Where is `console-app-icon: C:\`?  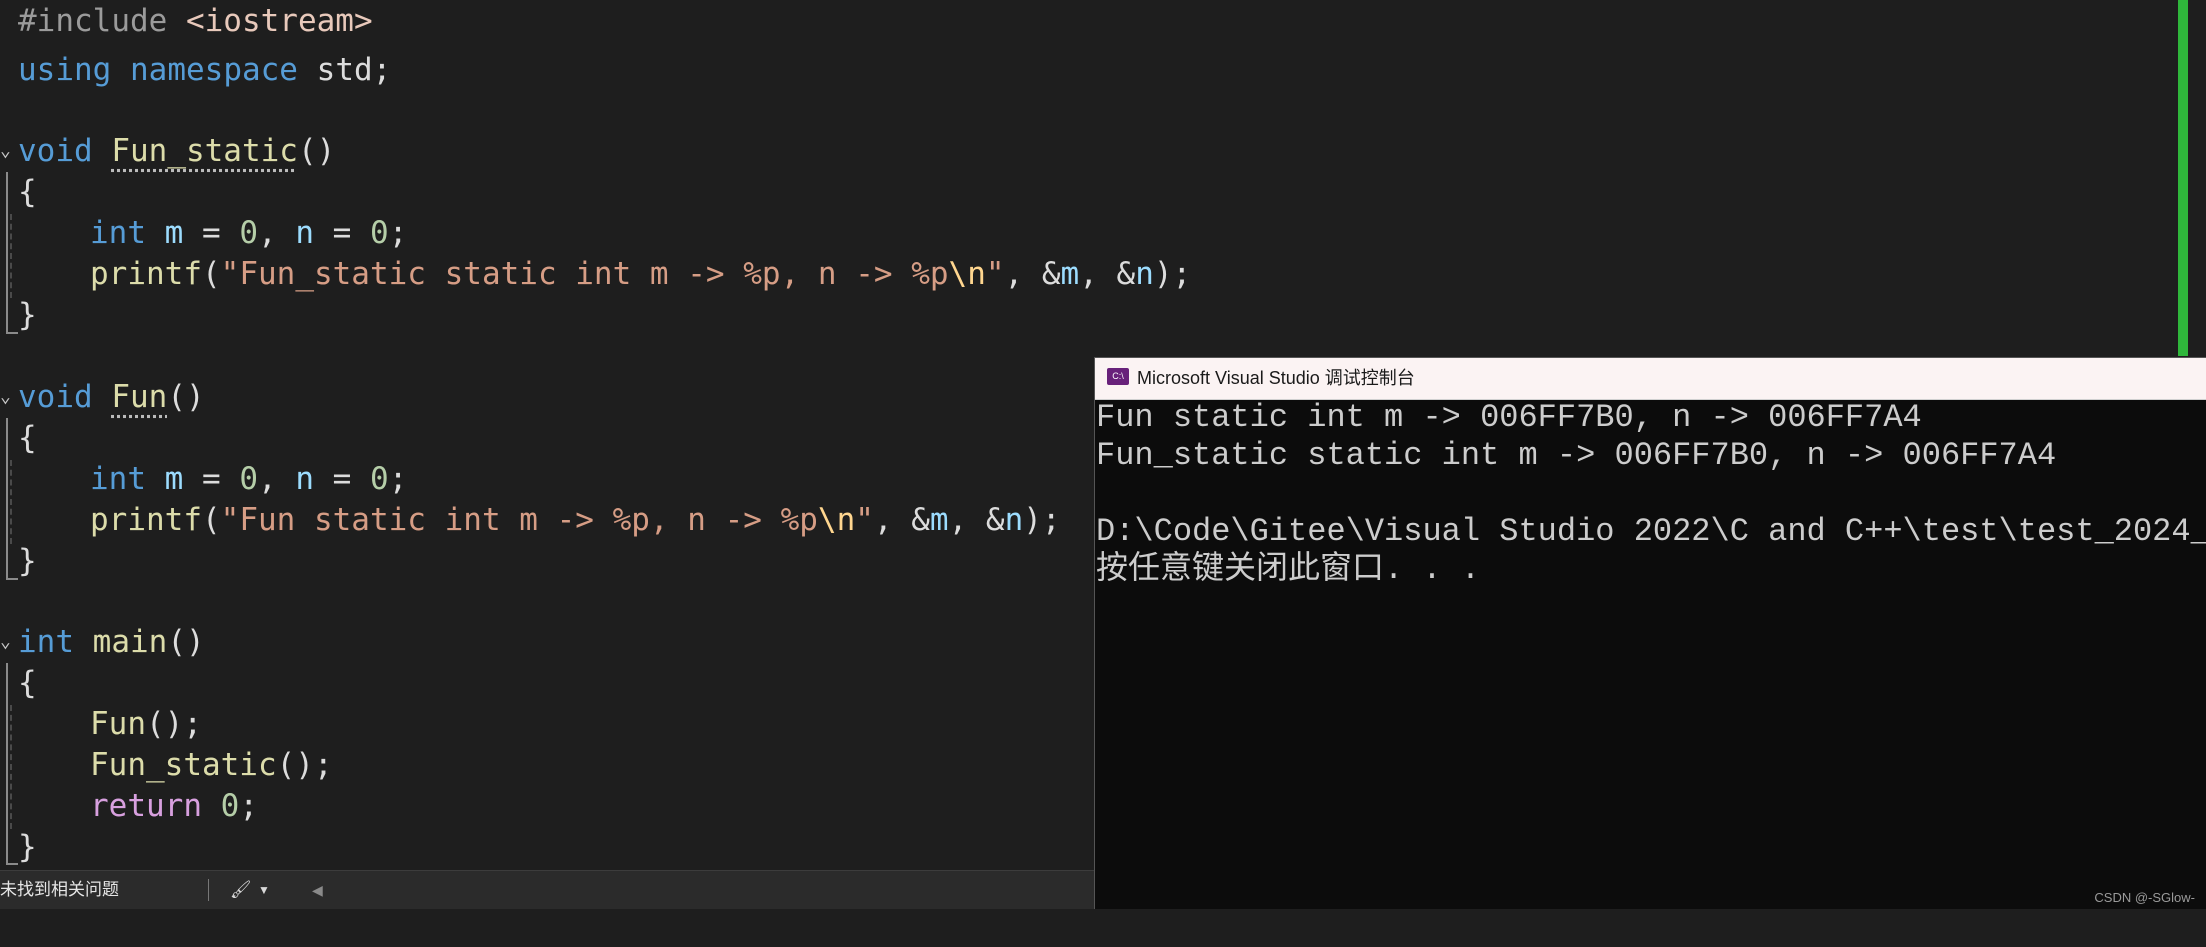 console-app-icon: C:\ is located at coordinates (1118, 376).